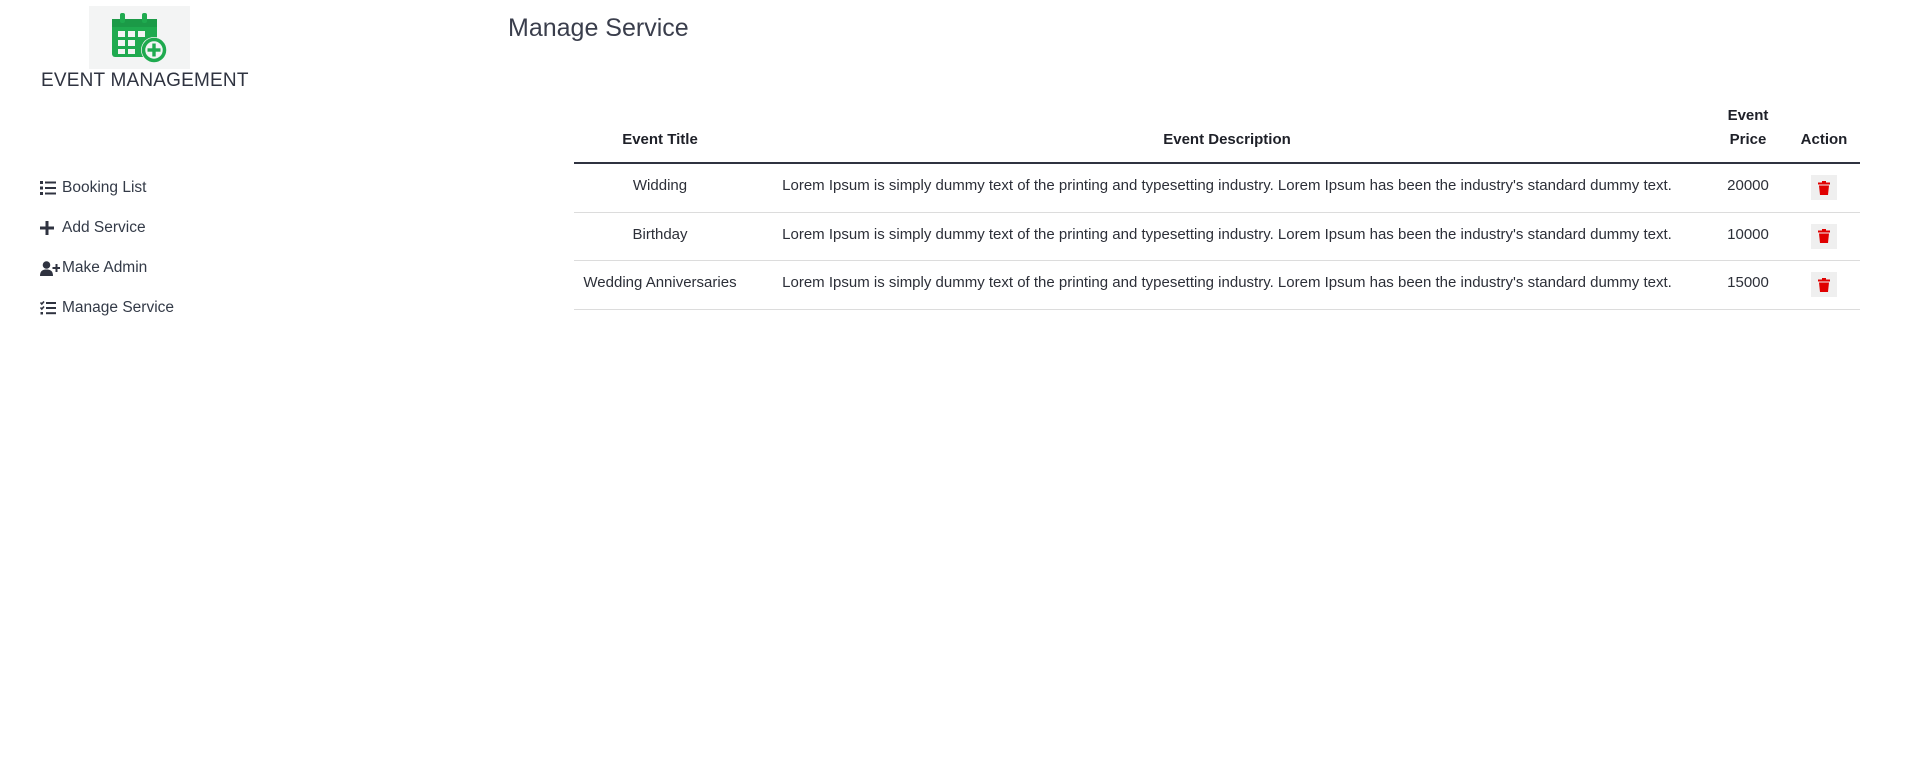  Describe the element at coordinates (145, 80) in the screenshot. I see `brand-name: EVENT MANAGEMENT` at that location.